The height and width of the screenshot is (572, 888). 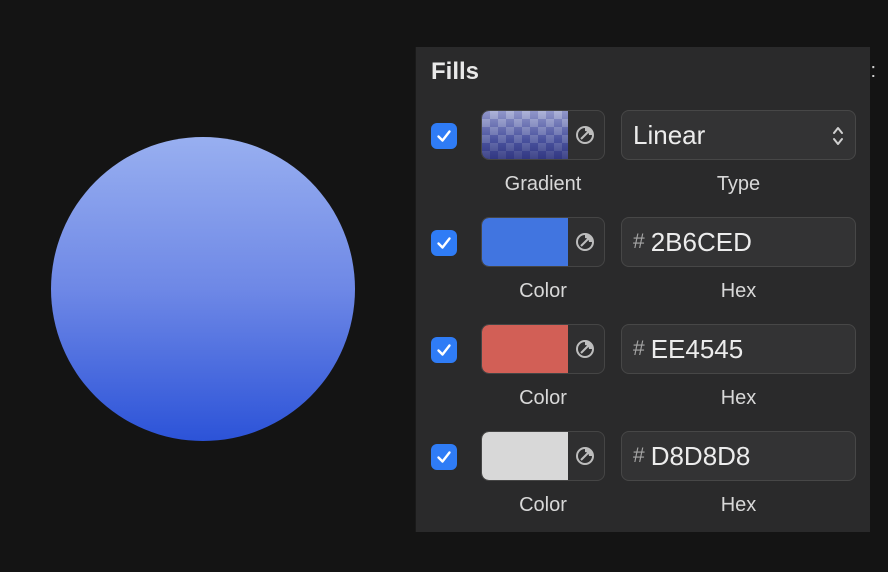 I want to click on hex-input: # D8D8D8, so click(x=738, y=456).